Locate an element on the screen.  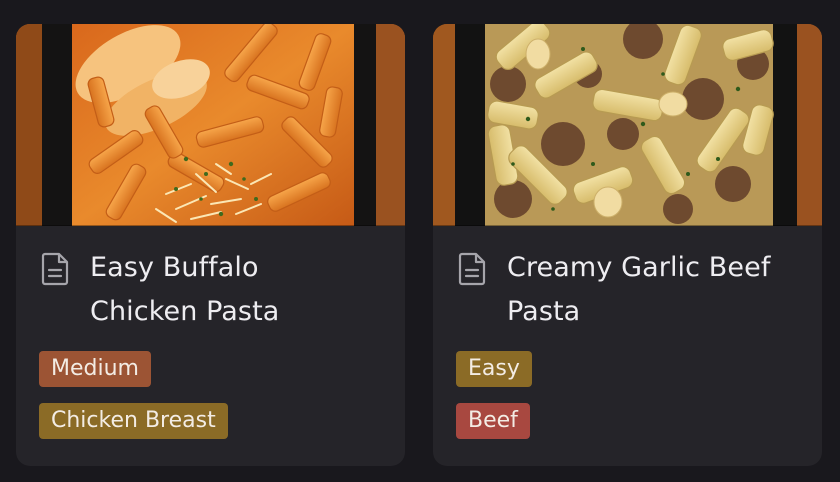
recipe-title-row: Creamy Garlic Beef Pasta is located at coordinates (629, 290).